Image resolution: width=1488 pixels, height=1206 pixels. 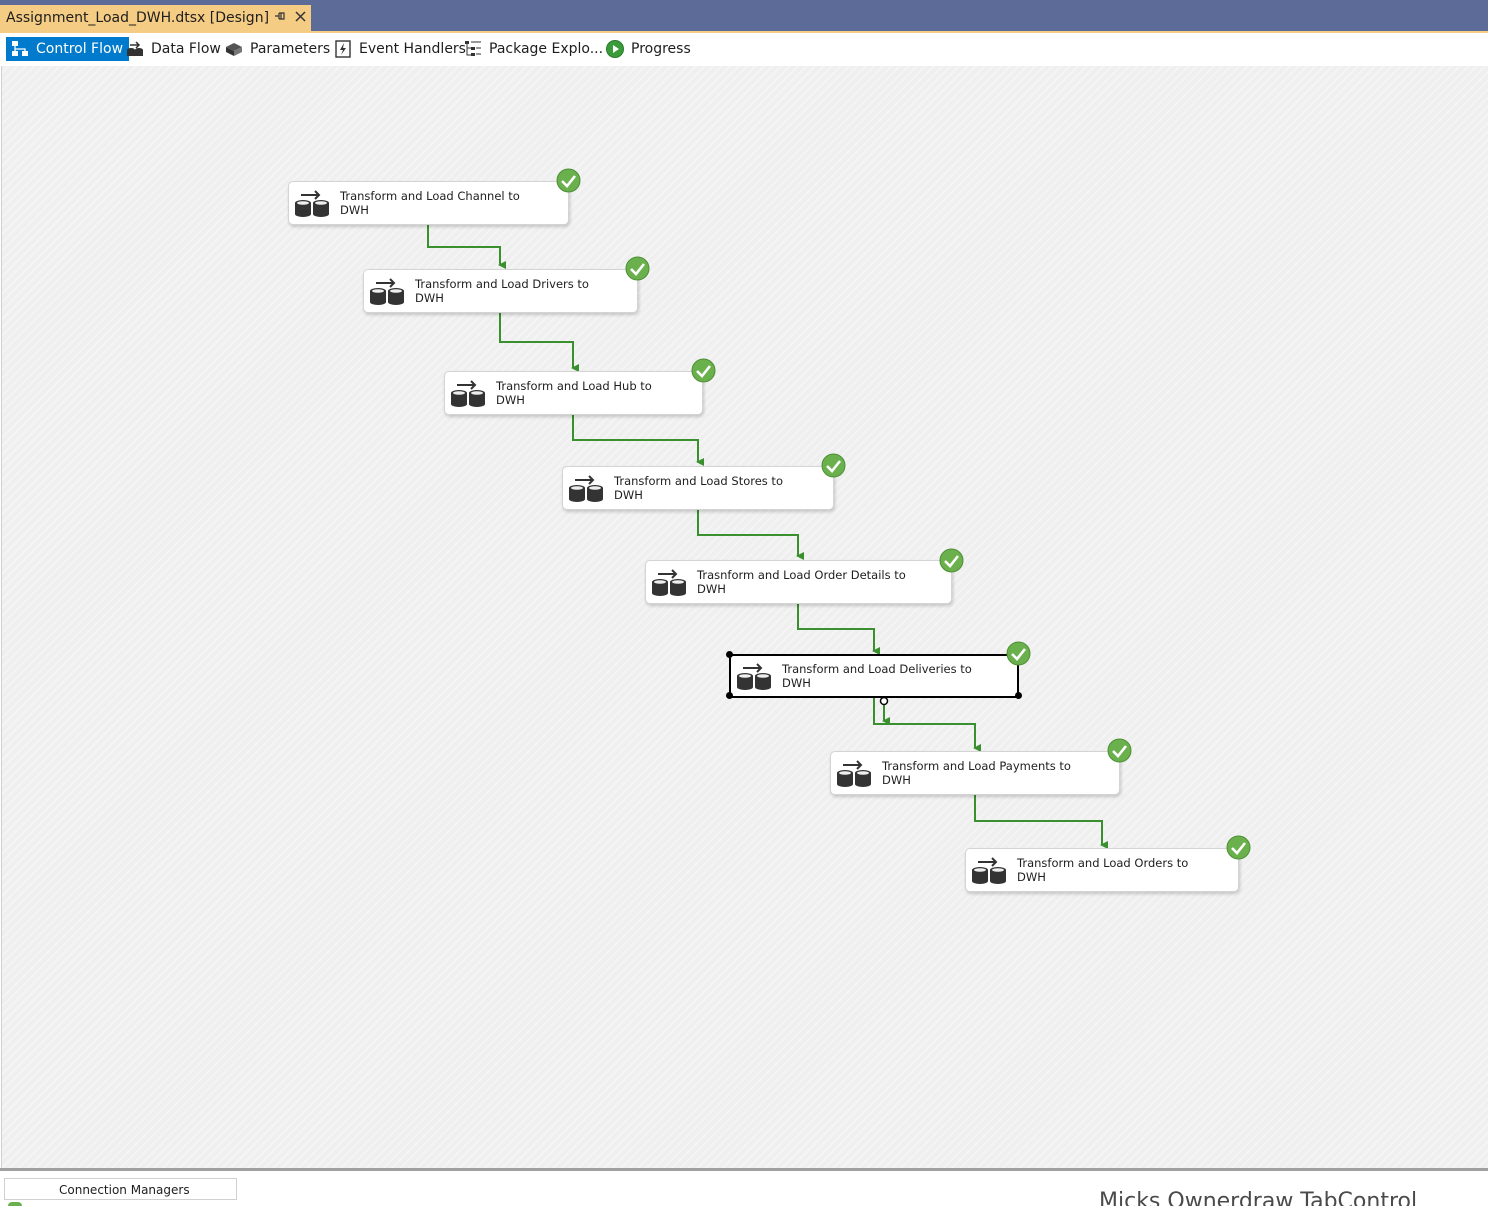 I want to click on data-flow-task-channel: Transform and Load Channel to DWH, so click(x=428, y=203).